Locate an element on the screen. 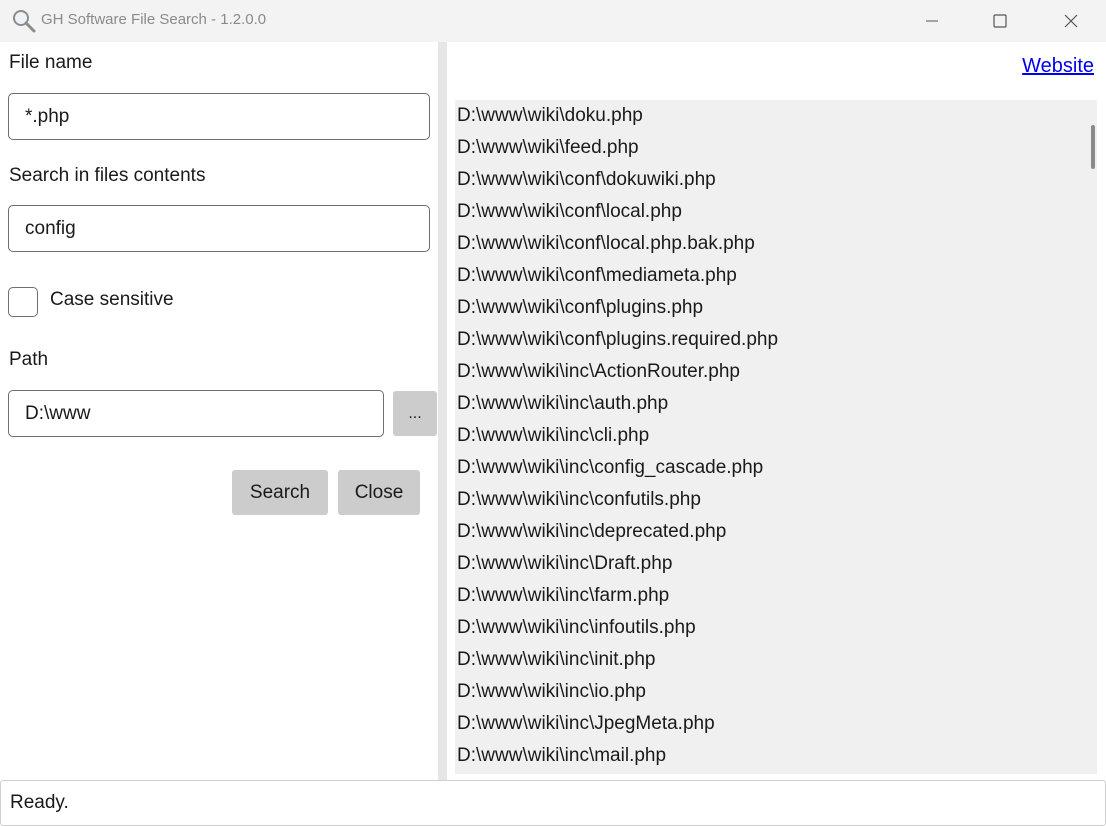 This screenshot has width=1106, height=826. result-item: D:\www\wiki\conf\plugins.php is located at coordinates (776, 308).